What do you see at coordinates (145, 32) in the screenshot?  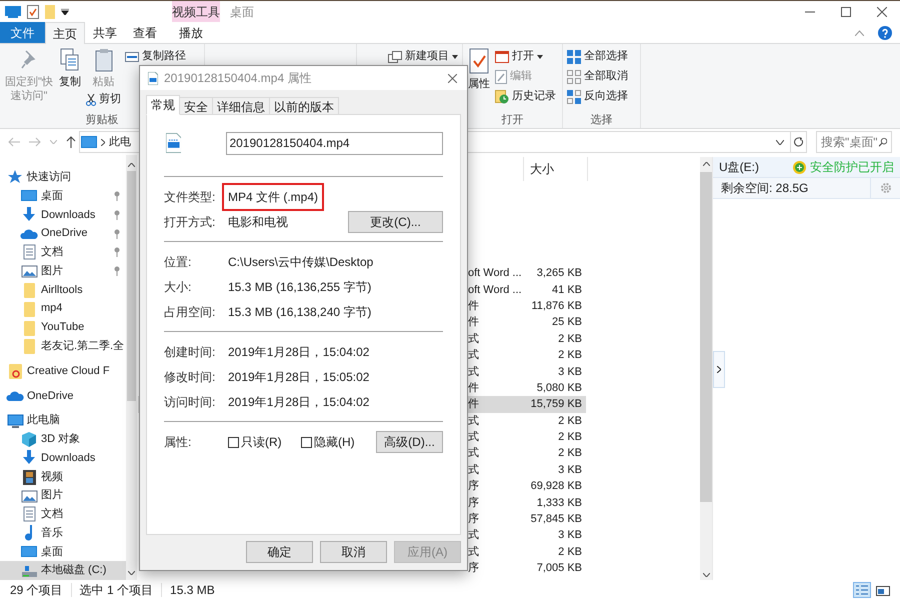 I see `ribbon-tab: 查看` at bounding box center [145, 32].